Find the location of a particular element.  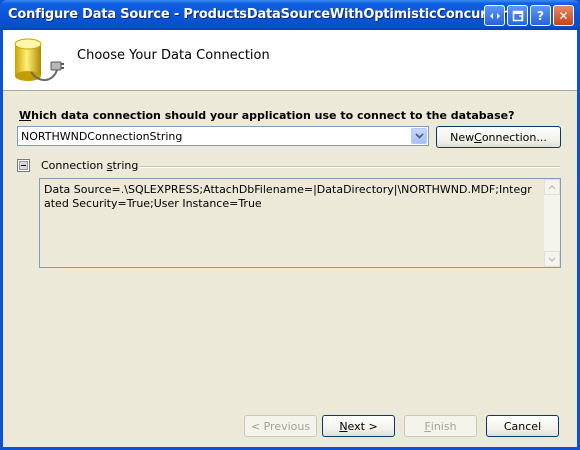

swap-arrows-icon is located at coordinates (494, 15).